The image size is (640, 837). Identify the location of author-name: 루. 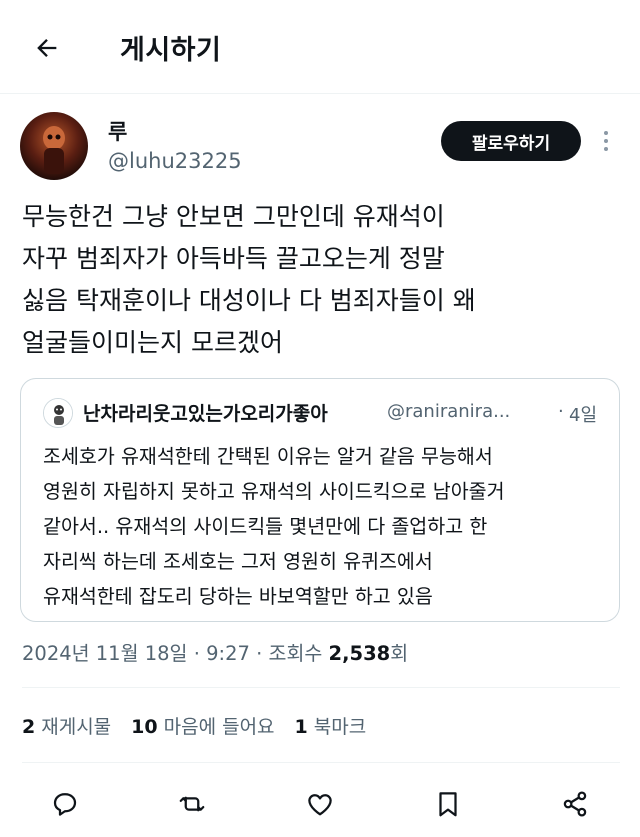
(117, 131).